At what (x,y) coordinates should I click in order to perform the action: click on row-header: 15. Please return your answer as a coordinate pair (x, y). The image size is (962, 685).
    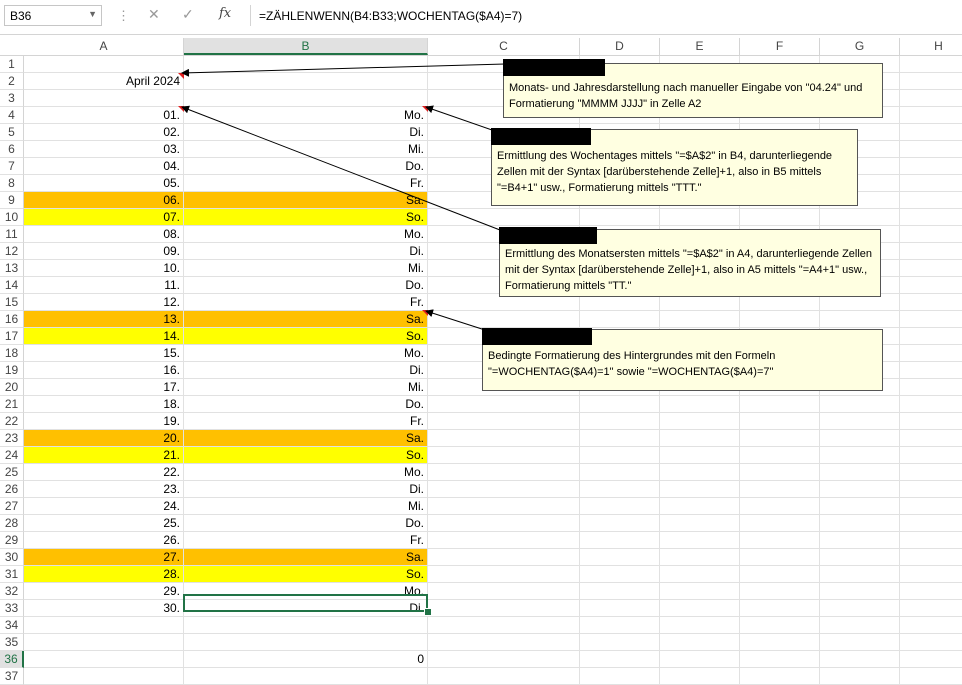
    Looking at the image, I should click on (12, 302).